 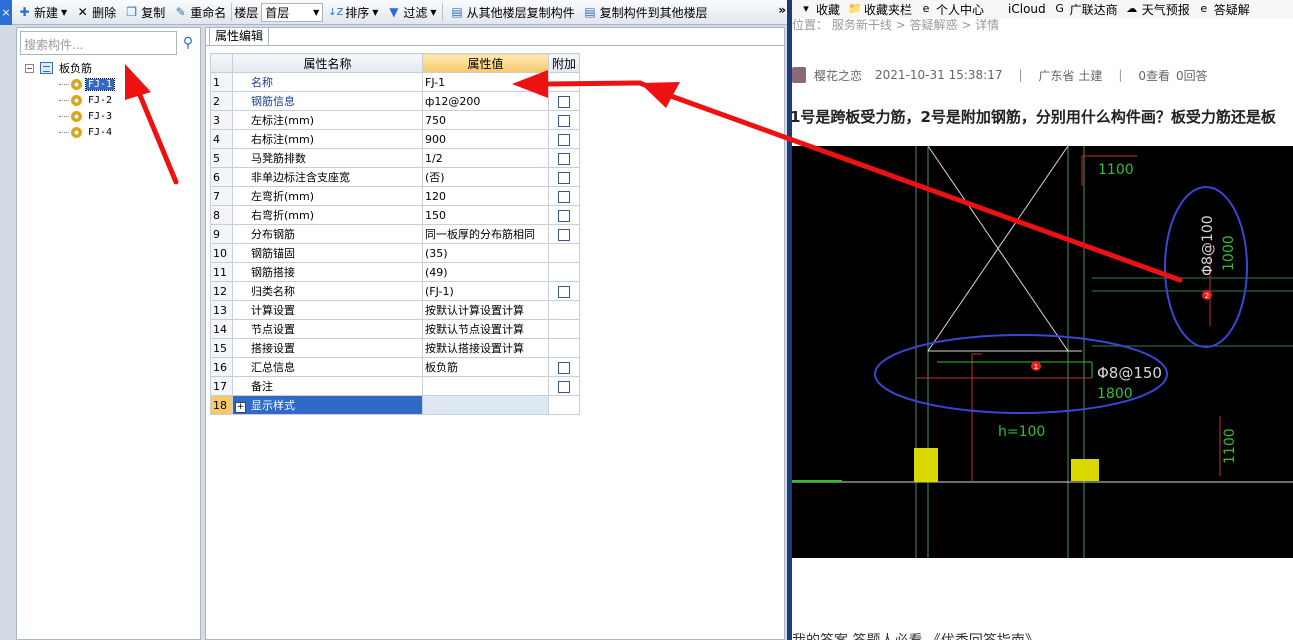 What do you see at coordinates (395, 367) in the screenshot?
I see `table-row: 16 汇总信息 板负筋` at bounding box center [395, 367].